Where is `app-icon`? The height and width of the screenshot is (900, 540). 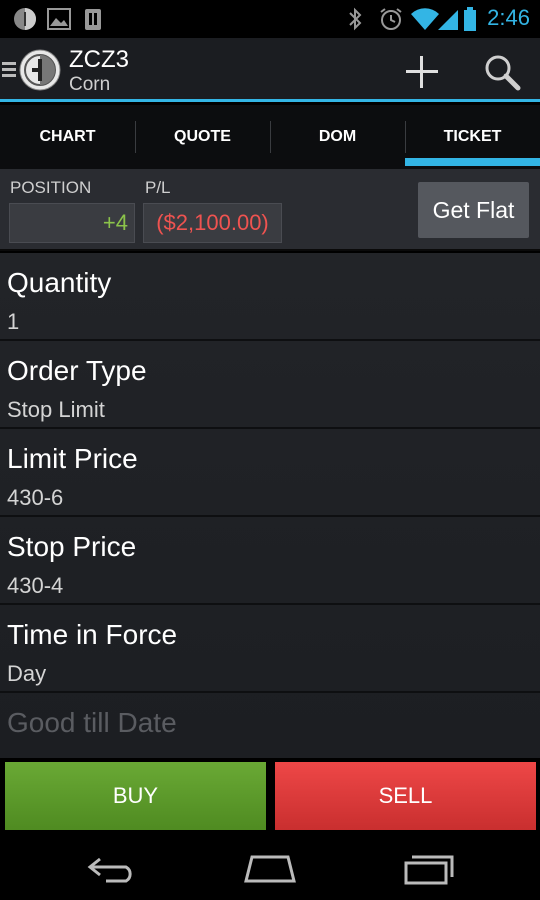 app-icon is located at coordinates (25, 19).